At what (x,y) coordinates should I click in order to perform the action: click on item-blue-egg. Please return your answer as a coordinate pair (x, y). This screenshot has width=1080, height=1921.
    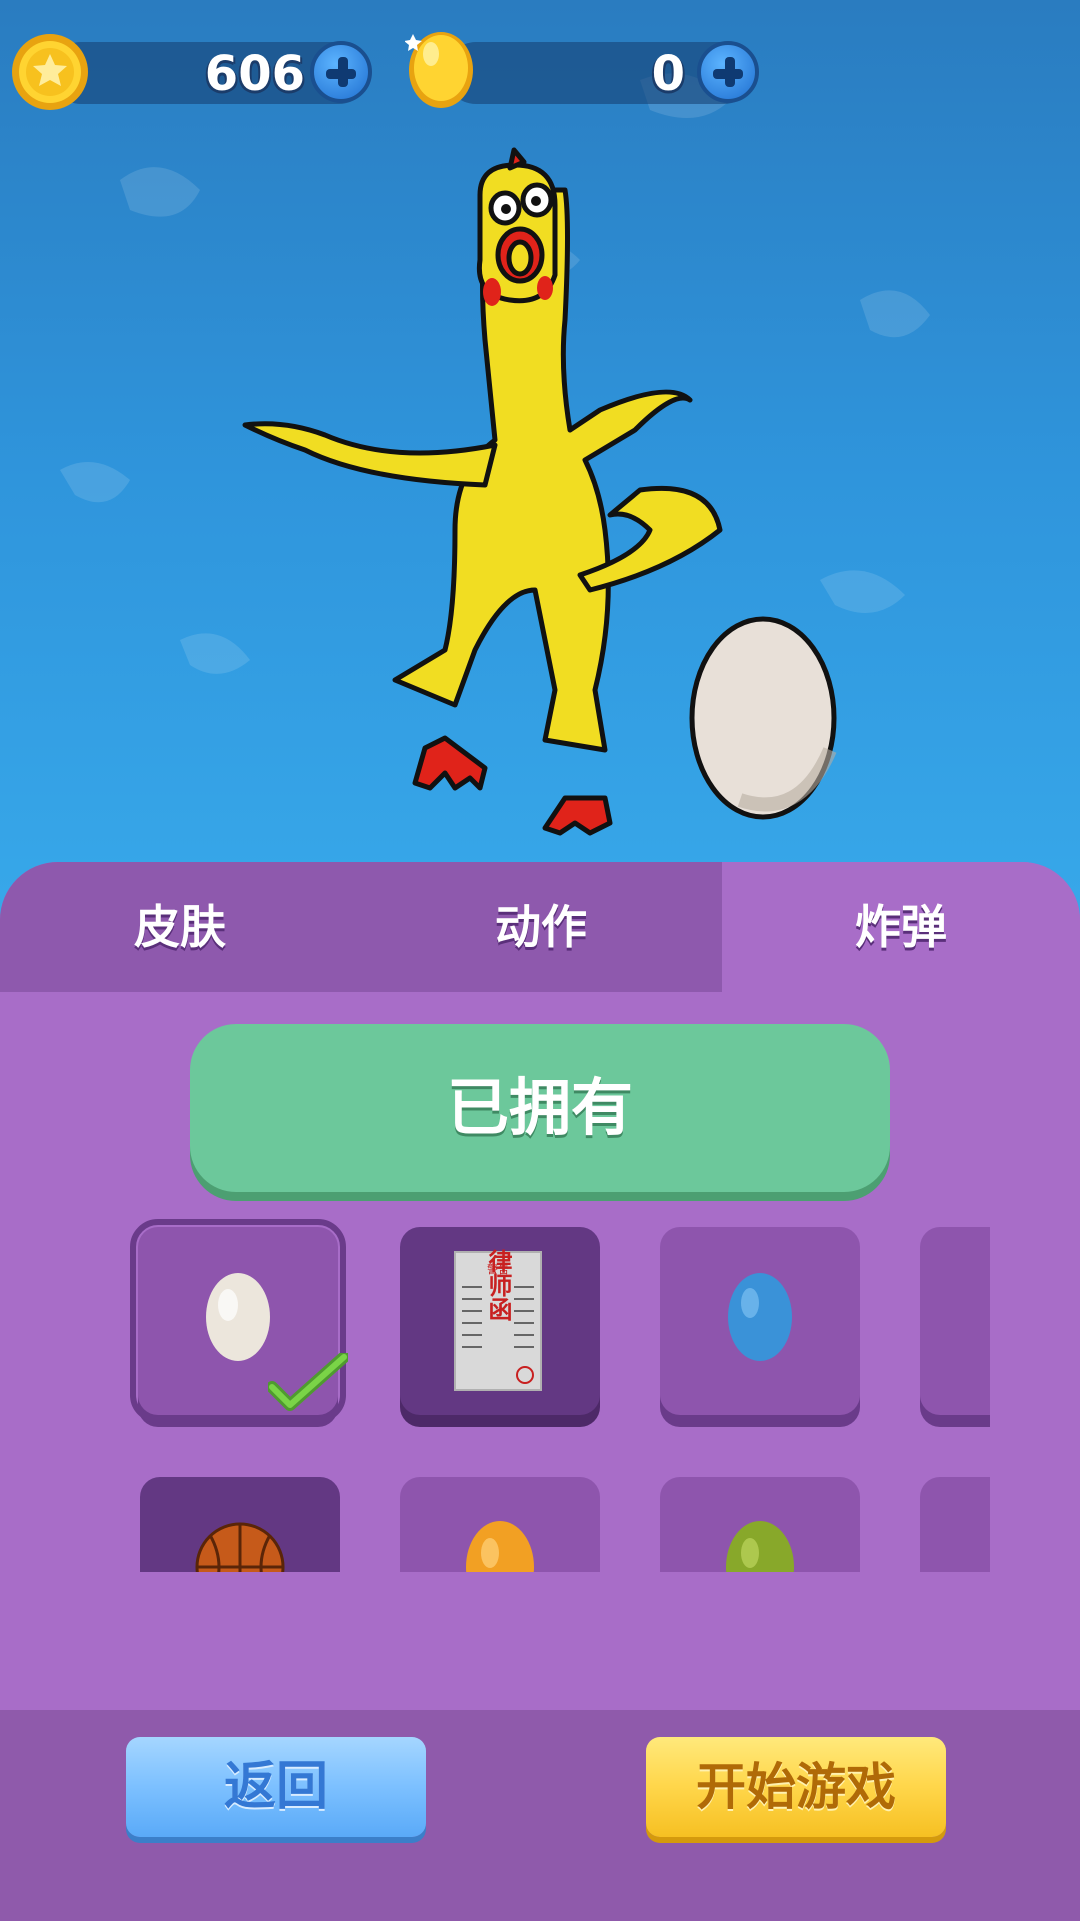
    Looking at the image, I should click on (760, 1321).